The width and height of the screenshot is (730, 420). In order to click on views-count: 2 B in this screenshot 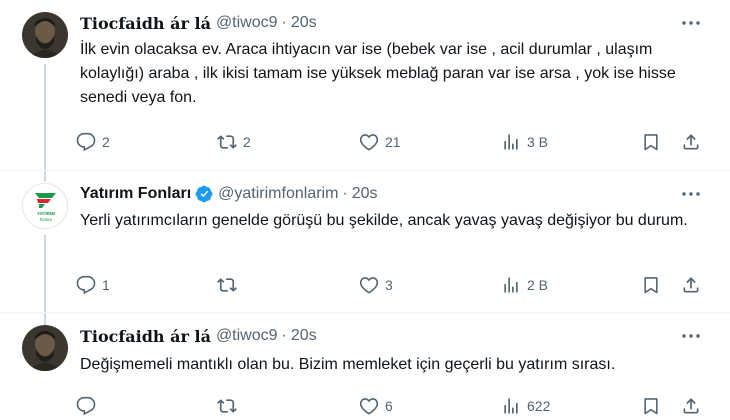, I will do `click(538, 285)`.